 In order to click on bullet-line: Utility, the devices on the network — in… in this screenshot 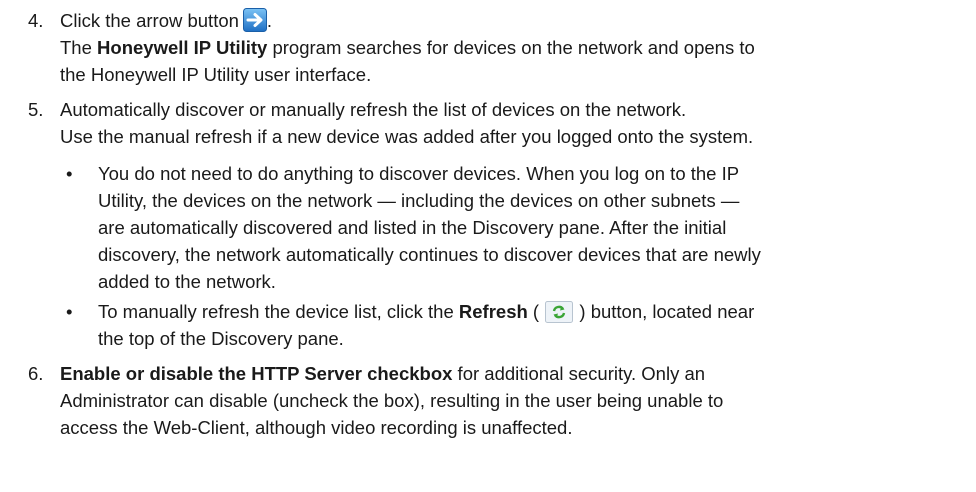, I will do `click(419, 200)`.